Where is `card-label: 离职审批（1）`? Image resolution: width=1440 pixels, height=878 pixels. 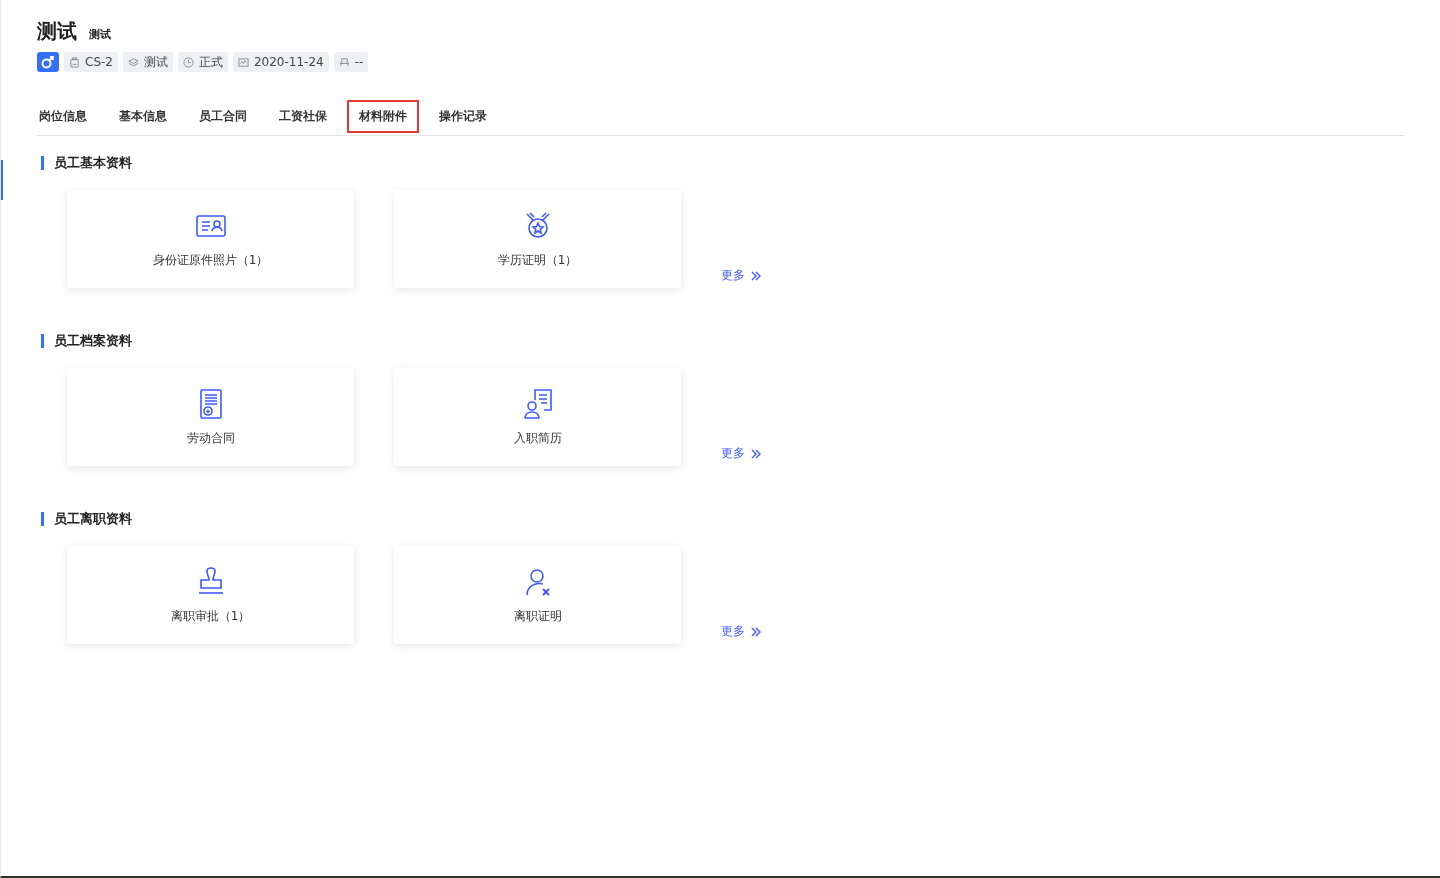 card-label: 离职审批（1） is located at coordinates (210, 616).